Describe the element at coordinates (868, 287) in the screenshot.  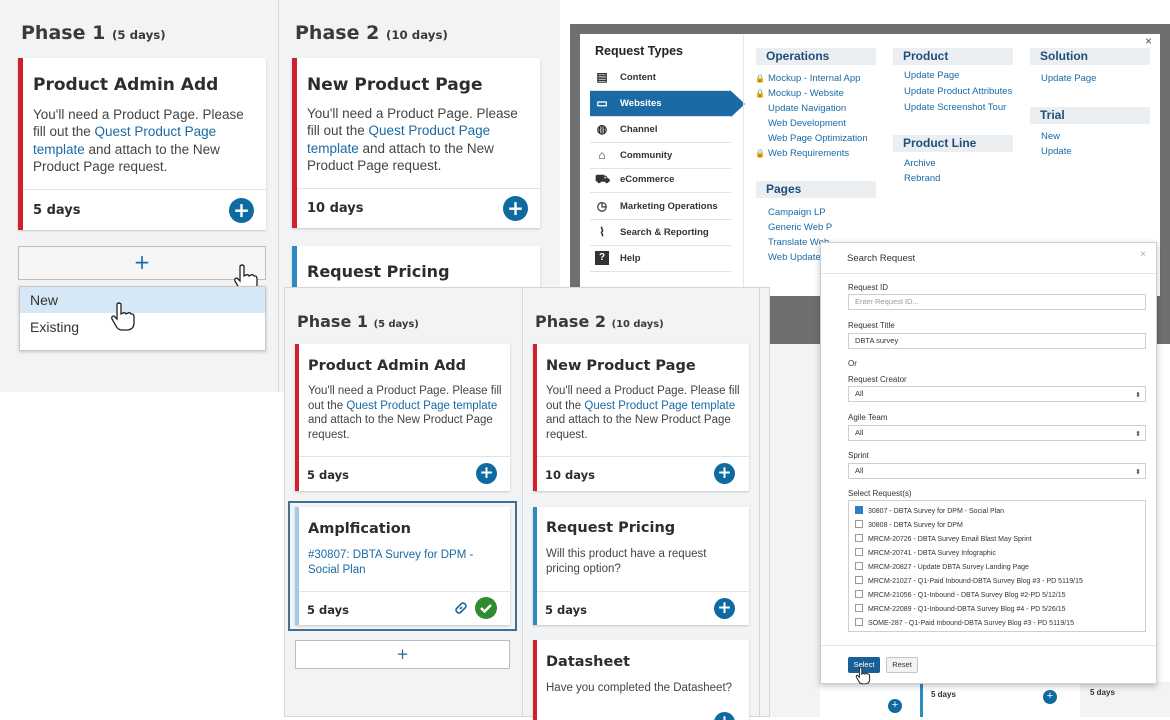
I see `request-id-label: Request ID` at that location.